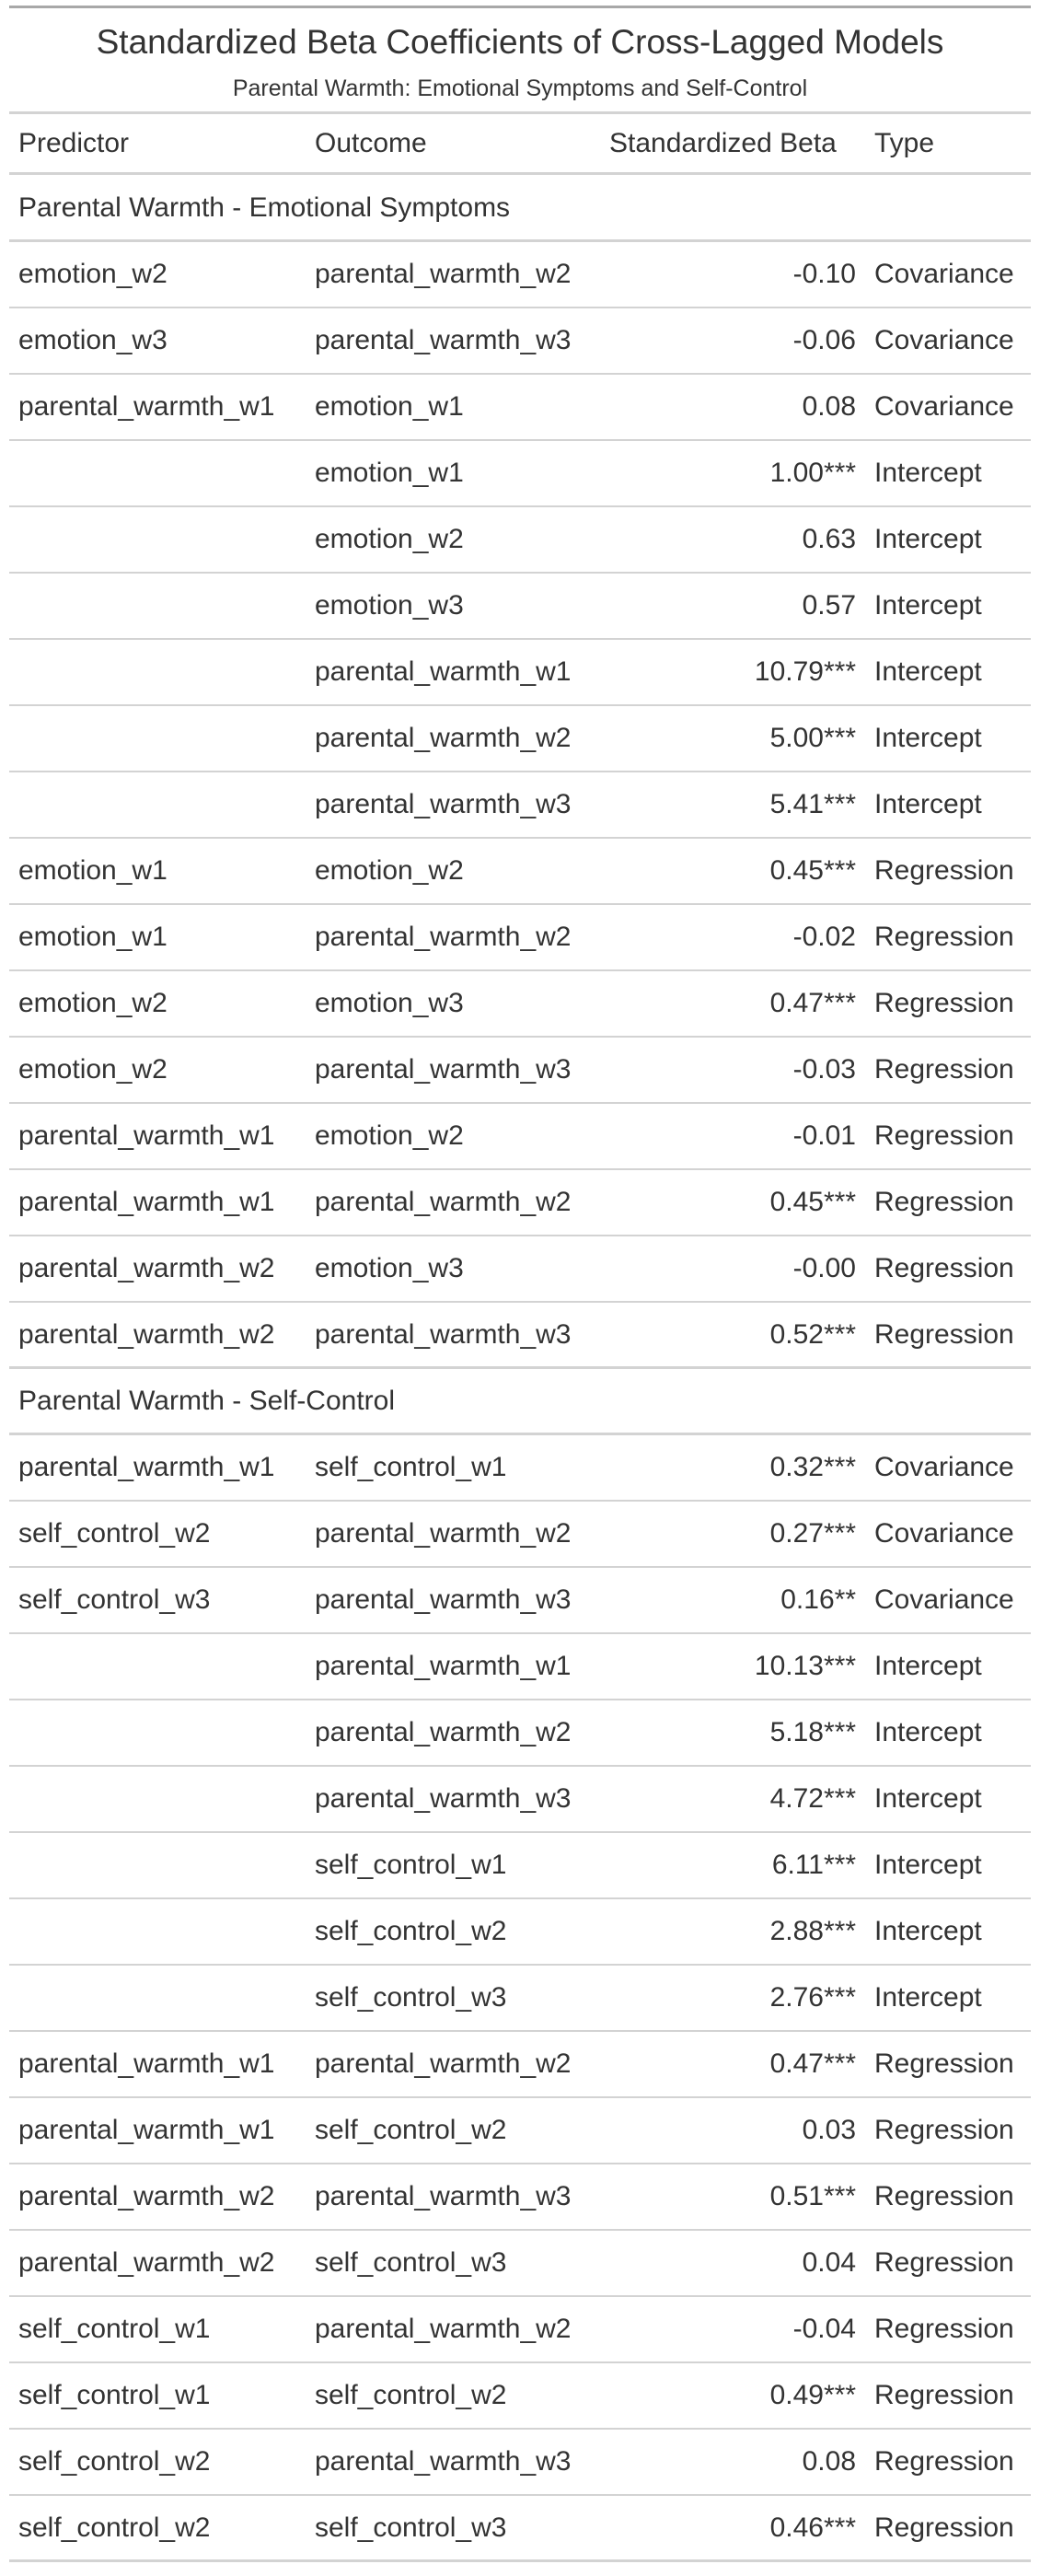 The image size is (1040, 2576). I want to click on cell-outcome: self_control_w3, so click(411, 2262).